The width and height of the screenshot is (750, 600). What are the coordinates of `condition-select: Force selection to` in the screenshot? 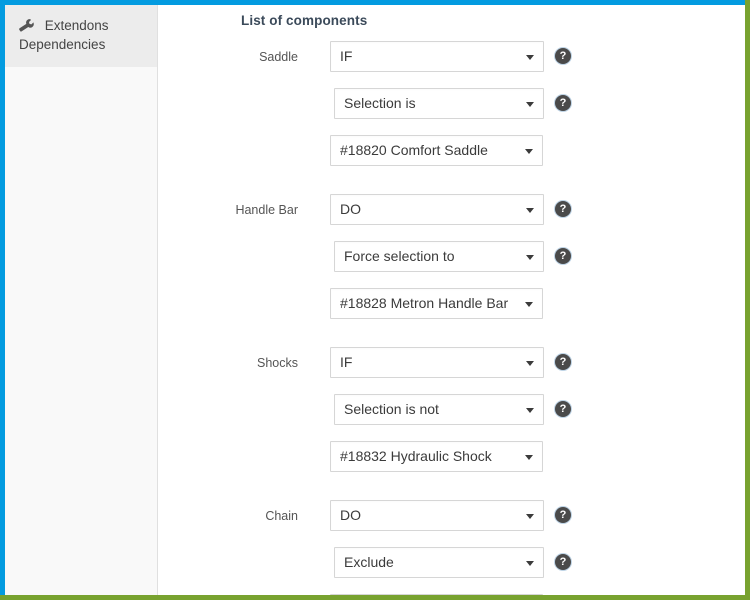 It's located at (439, 256).